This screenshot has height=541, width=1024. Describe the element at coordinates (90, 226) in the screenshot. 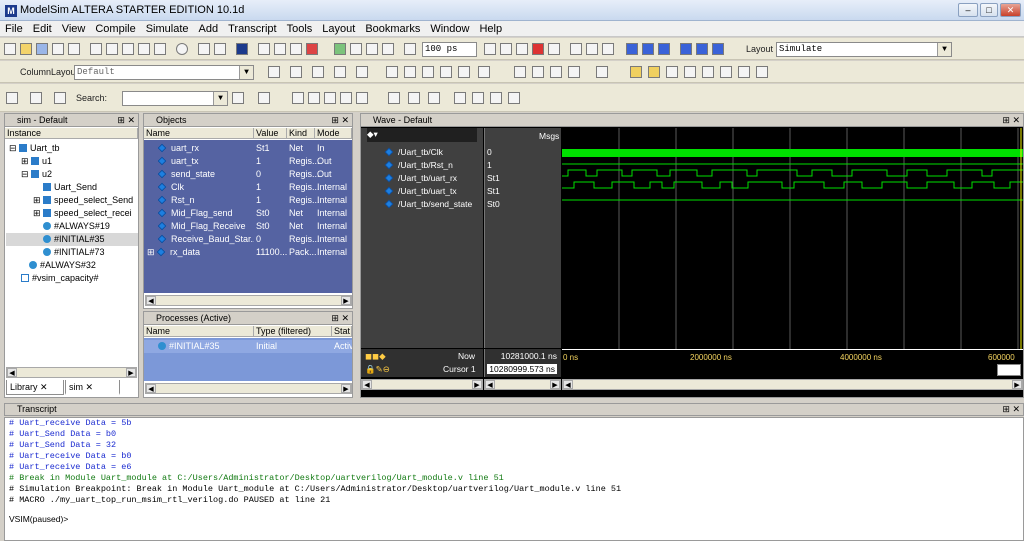

I see `tree-item-always-19: #ALWAYS#19` at that location.